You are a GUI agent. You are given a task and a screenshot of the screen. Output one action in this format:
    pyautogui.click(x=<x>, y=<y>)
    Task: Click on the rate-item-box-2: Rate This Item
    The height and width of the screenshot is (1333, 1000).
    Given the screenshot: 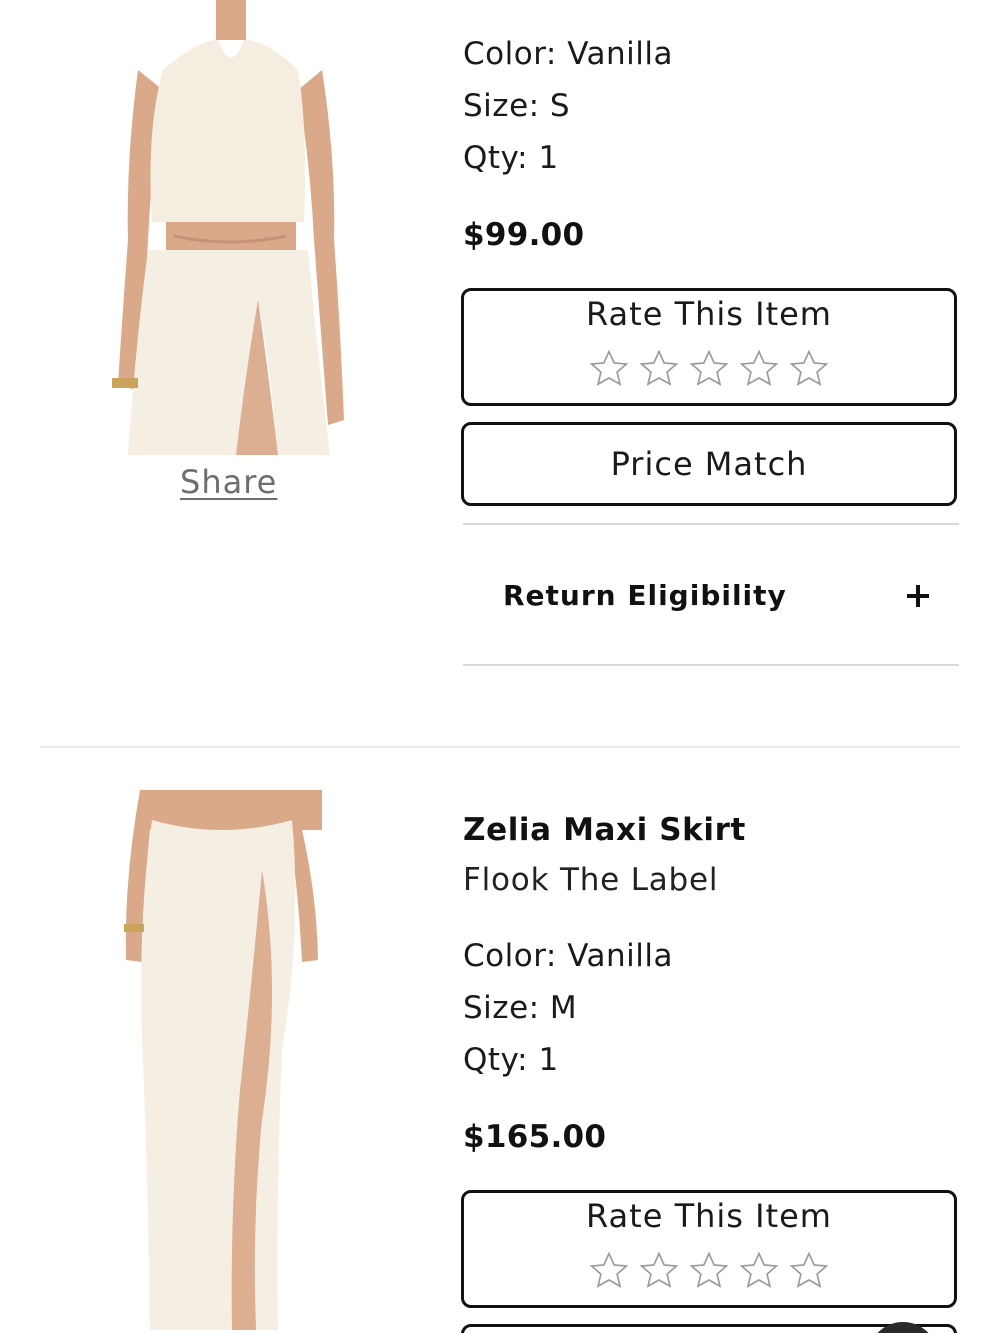 What is the action you would take?
    pyautogui.click(x=709, y=1249)
    